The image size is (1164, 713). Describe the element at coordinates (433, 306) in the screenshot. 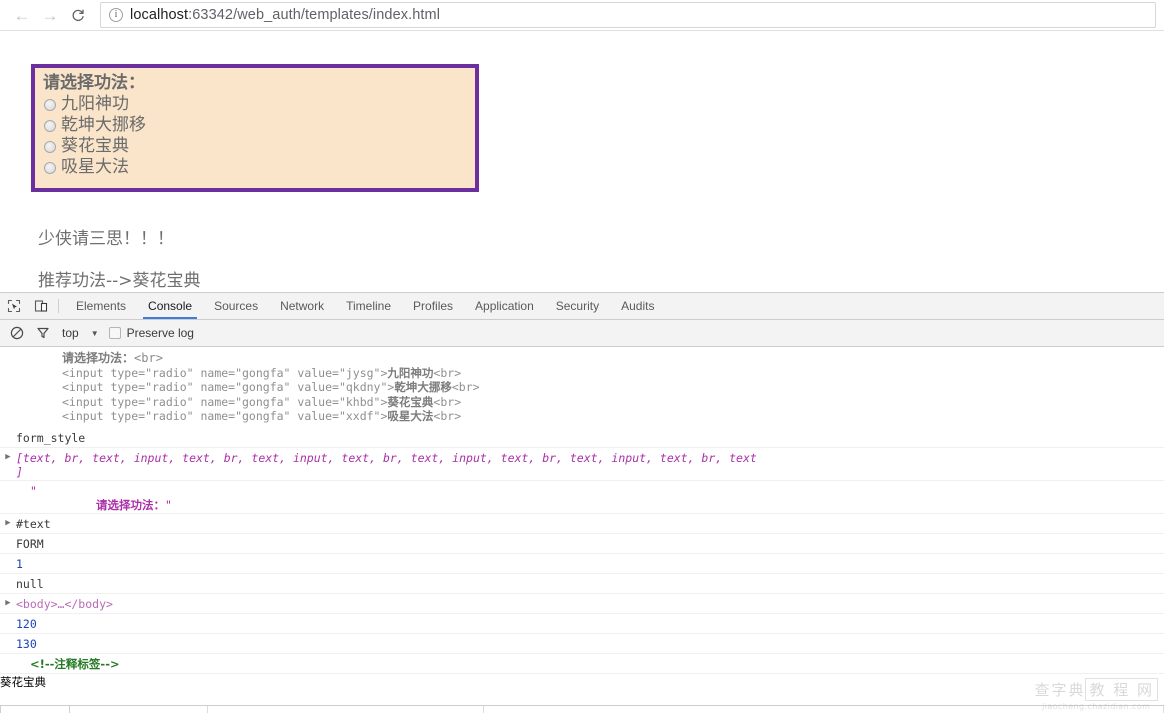

I see `tab-profiles: Profiles` at that location.